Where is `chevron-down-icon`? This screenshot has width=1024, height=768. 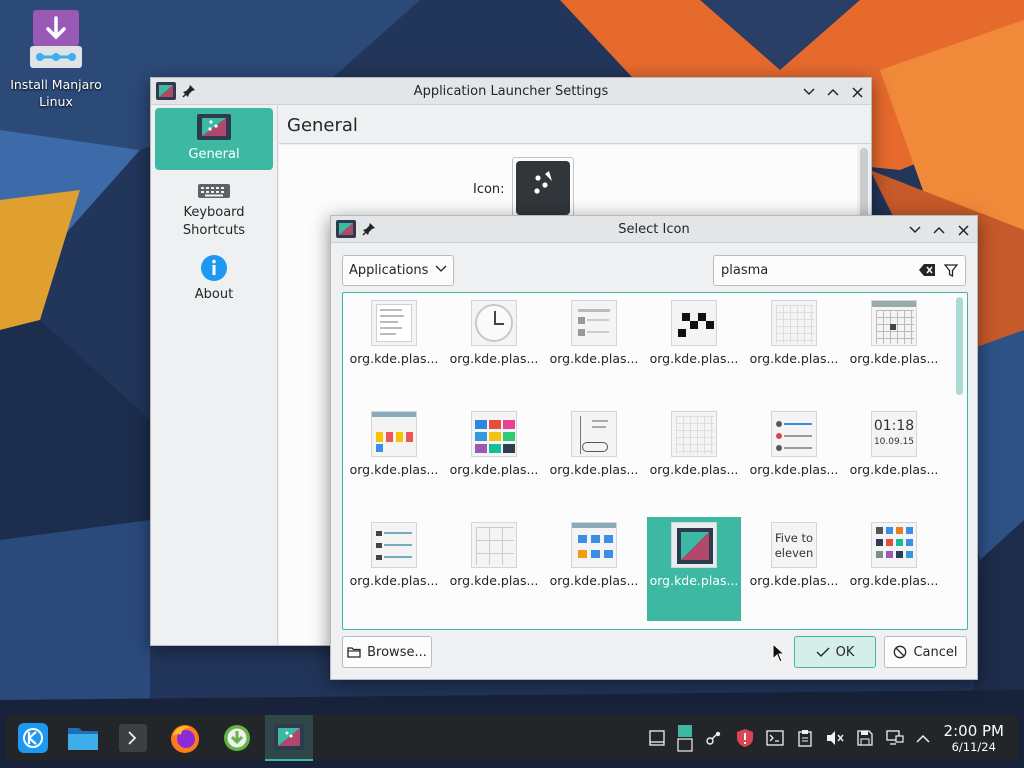 chevron-down-icon is located at coordinates (915, 230).